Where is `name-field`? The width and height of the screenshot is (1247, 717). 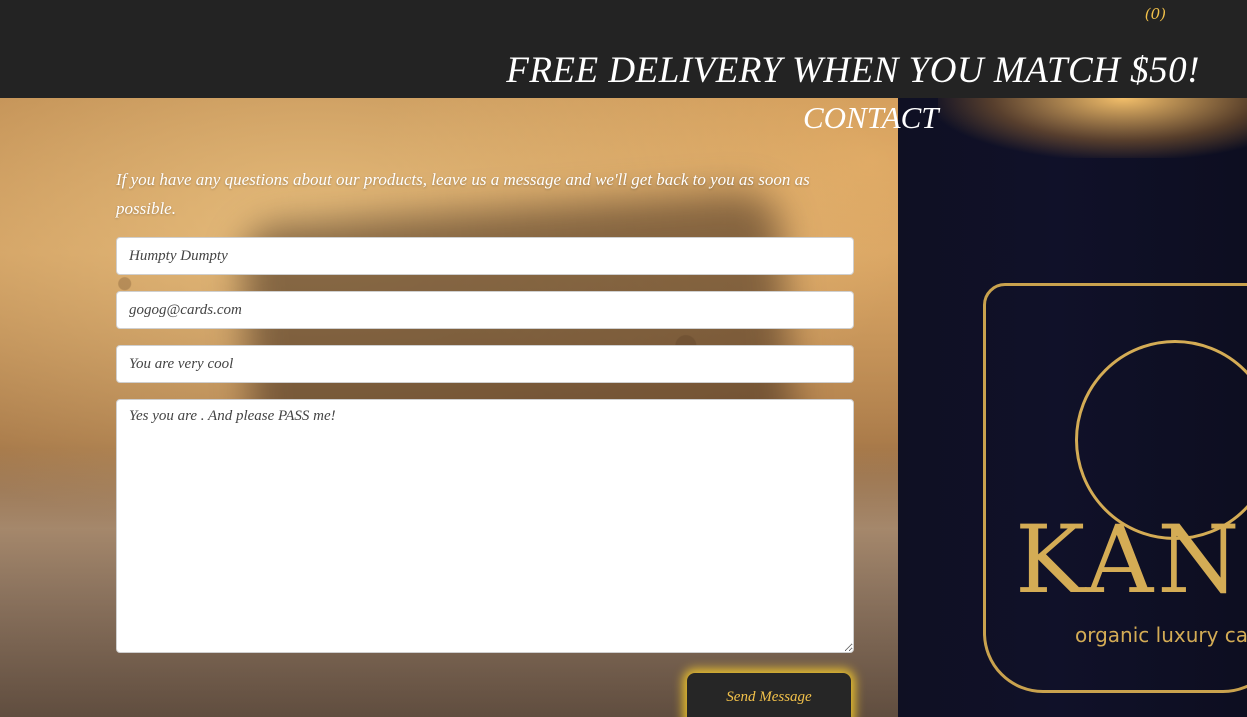
name-field is located at coordinates (485, 256).